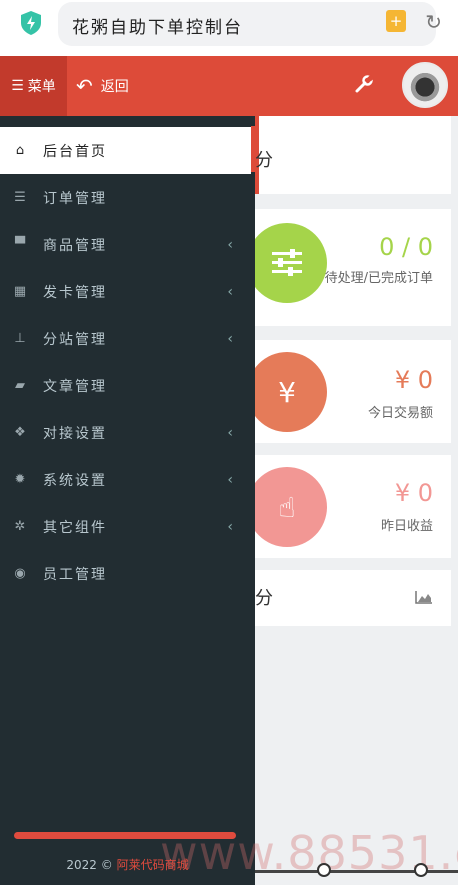 Image resolution: width=458 pixels, height=885 pixels. What do you see at coordinates (287, 263) in the screenshot?
I see `sliders-icon` at bounding box center [287, 263].